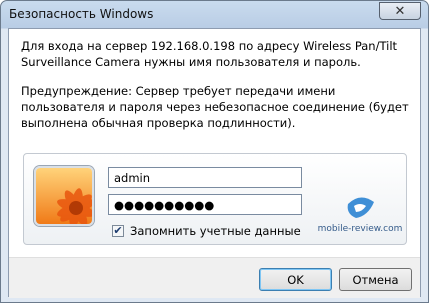  I want to click on flower-icon, so click(64, 196).